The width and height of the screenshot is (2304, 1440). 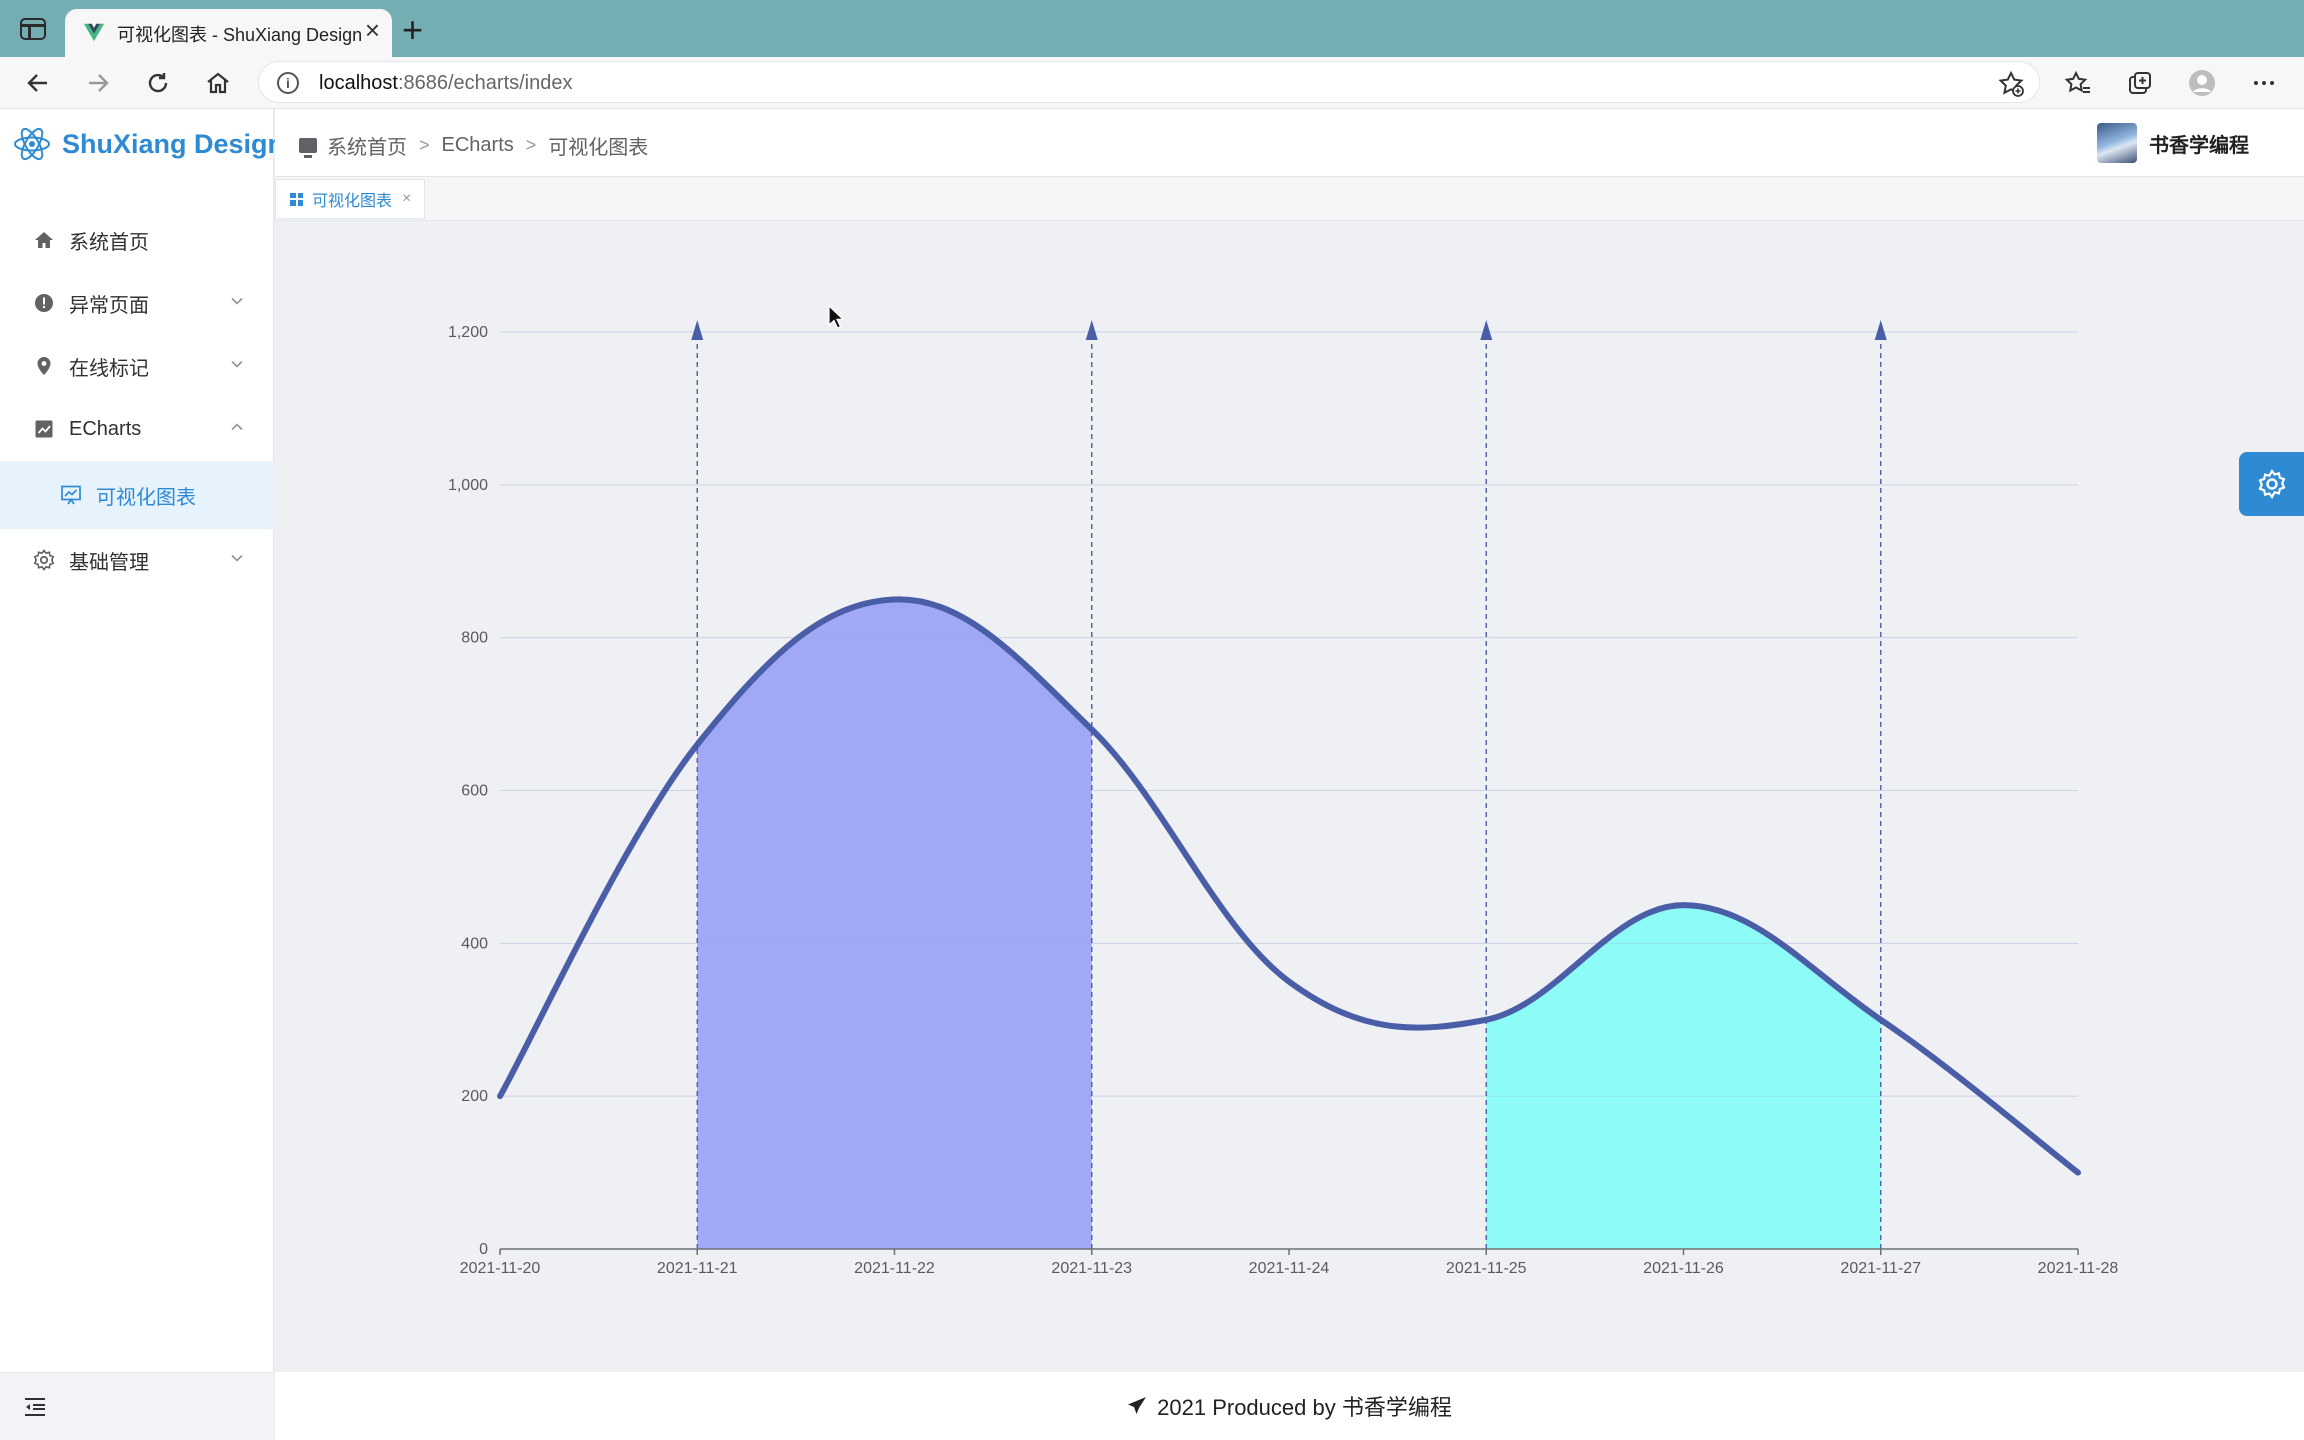 What do you see at coordinates (894, 1268) in the screenshot?
I see `x-tick-label: 2021-11-22` at bounding box center [894, 1268].